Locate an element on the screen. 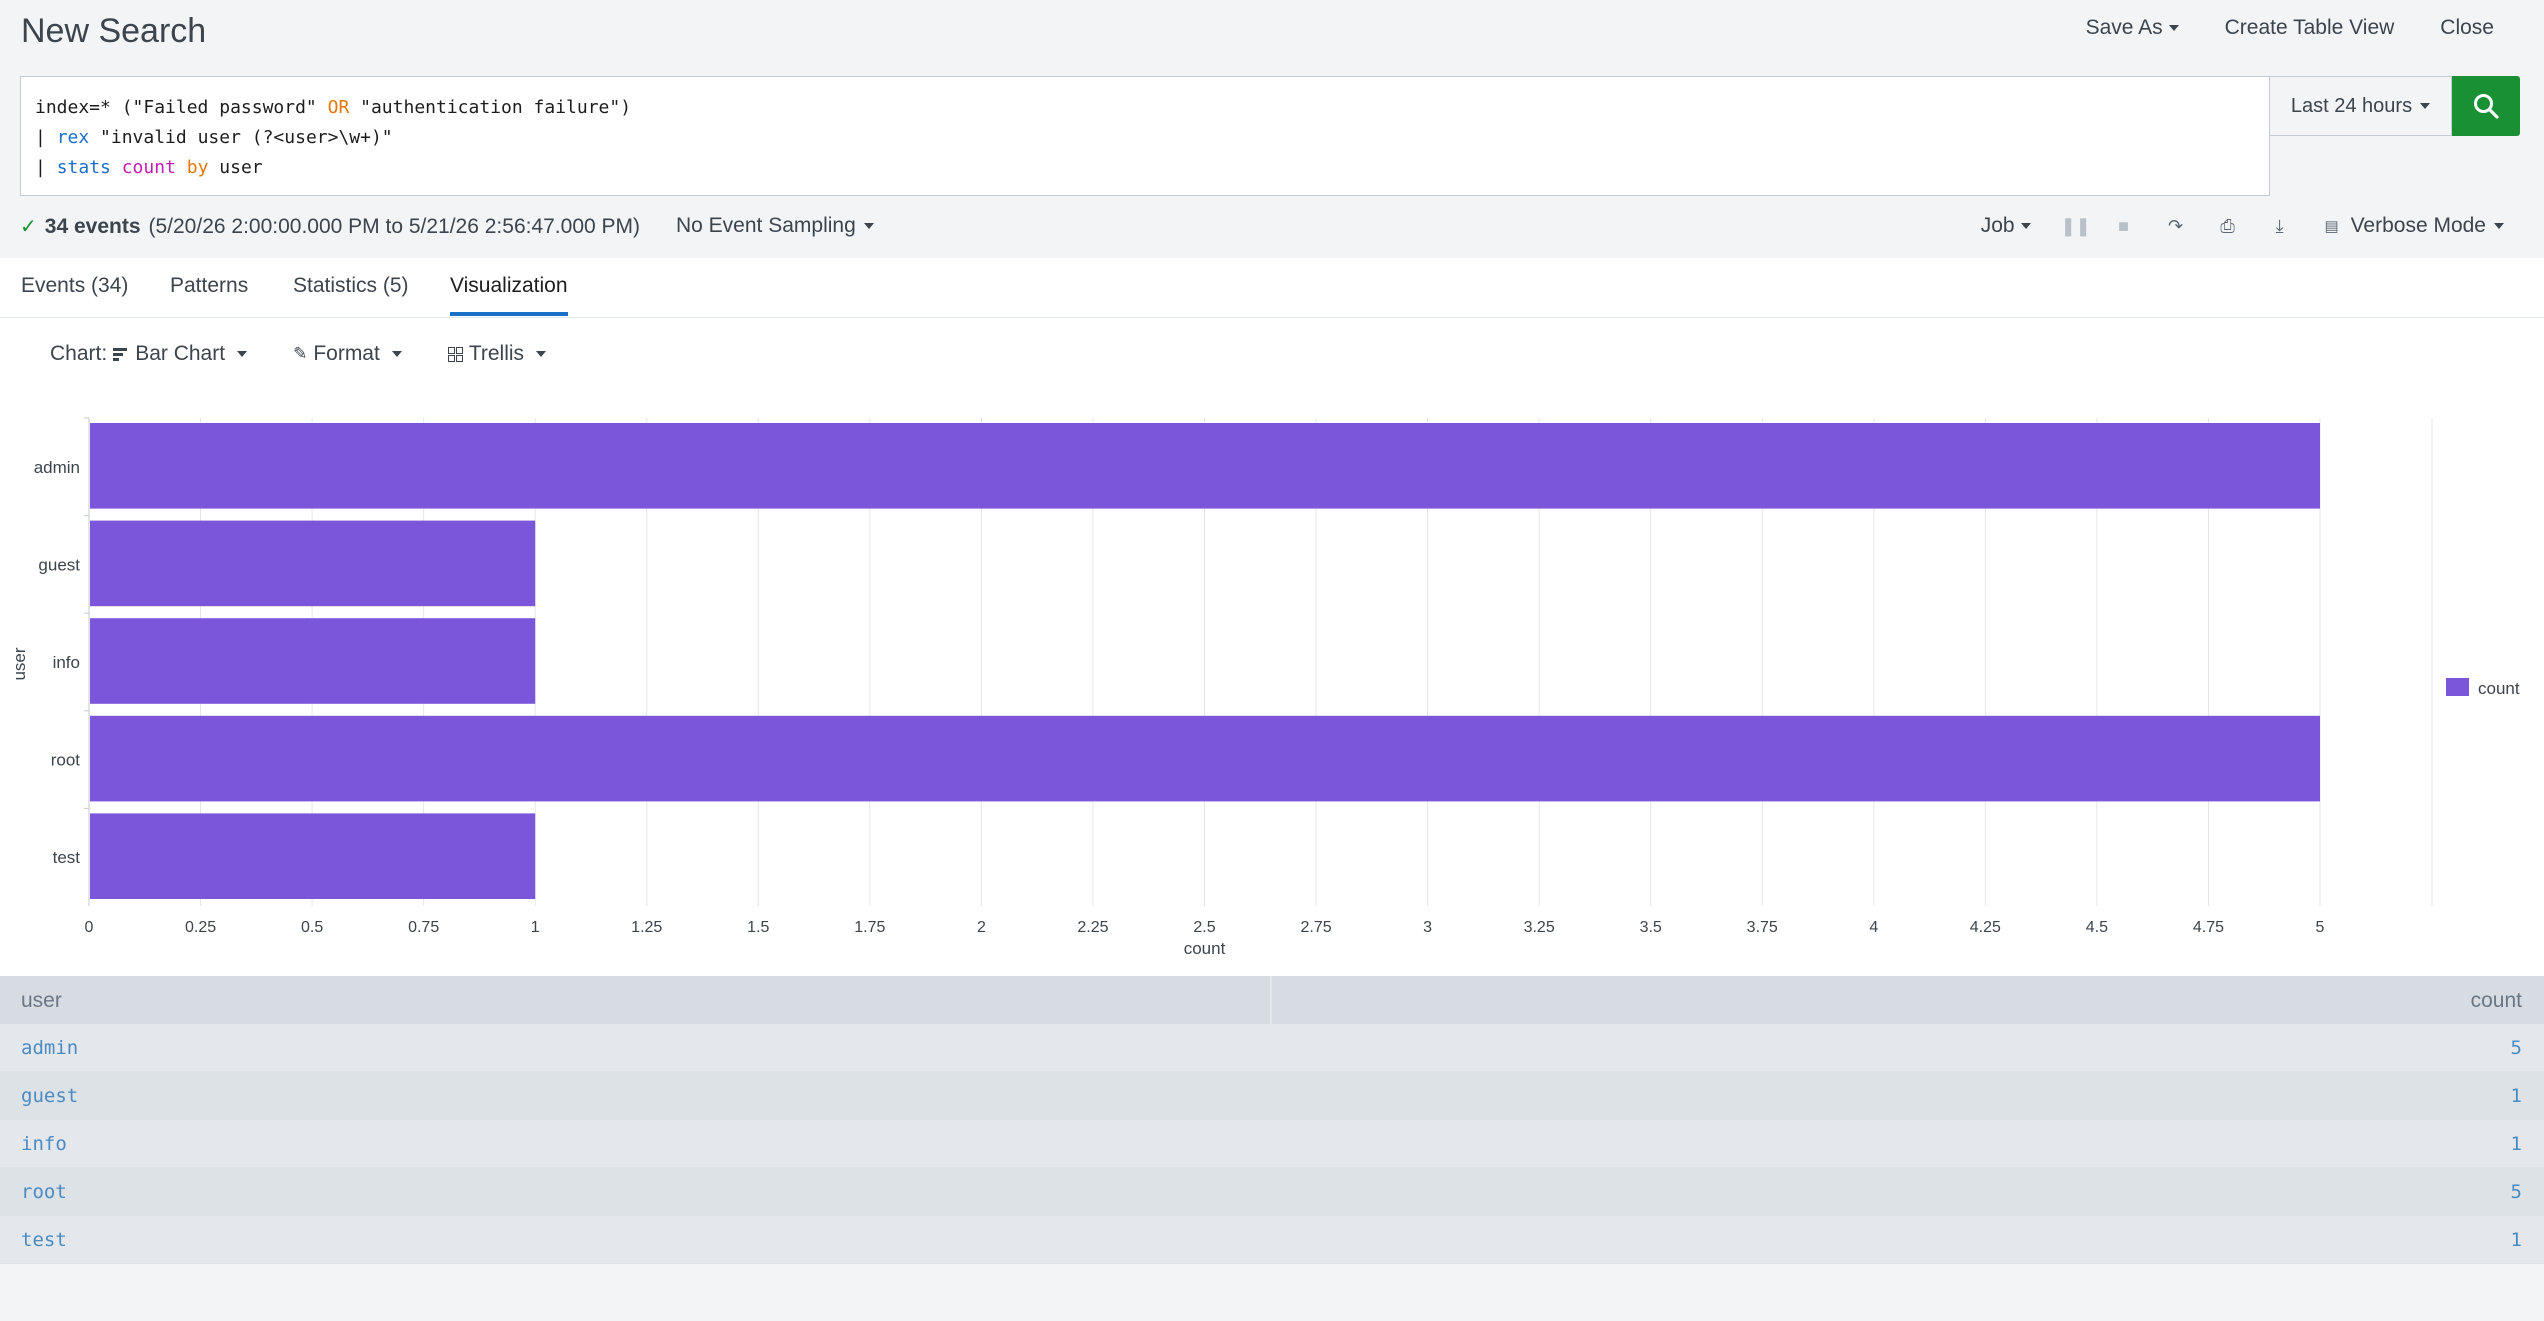 The image size is (2544, 1321). time-range-picker: Last 24 hours is located at coordinates (2361, 106).